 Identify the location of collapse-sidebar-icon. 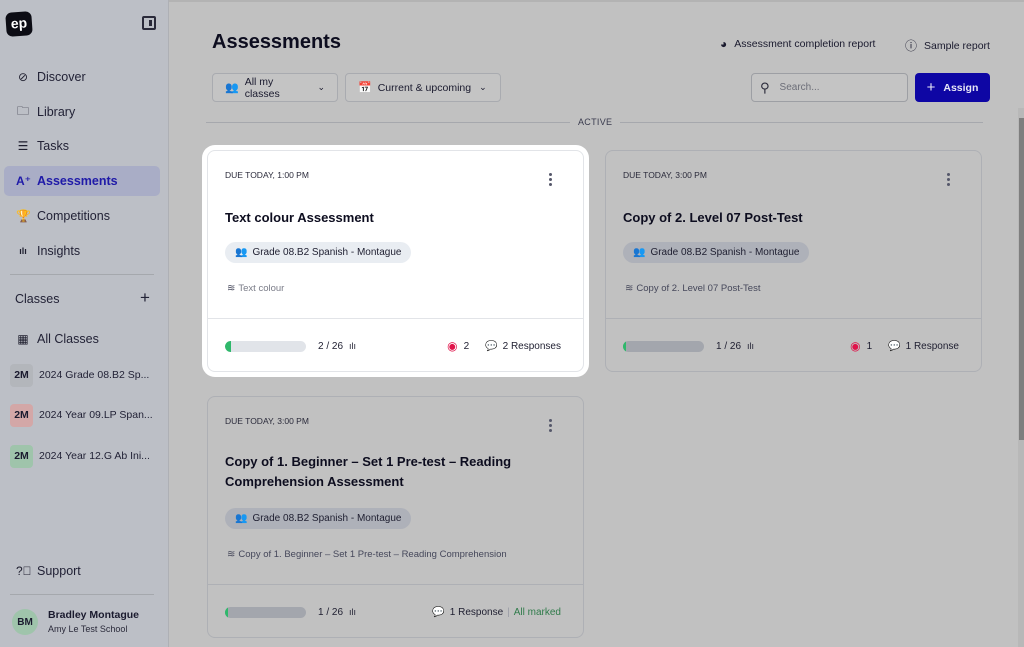
(149, 23).